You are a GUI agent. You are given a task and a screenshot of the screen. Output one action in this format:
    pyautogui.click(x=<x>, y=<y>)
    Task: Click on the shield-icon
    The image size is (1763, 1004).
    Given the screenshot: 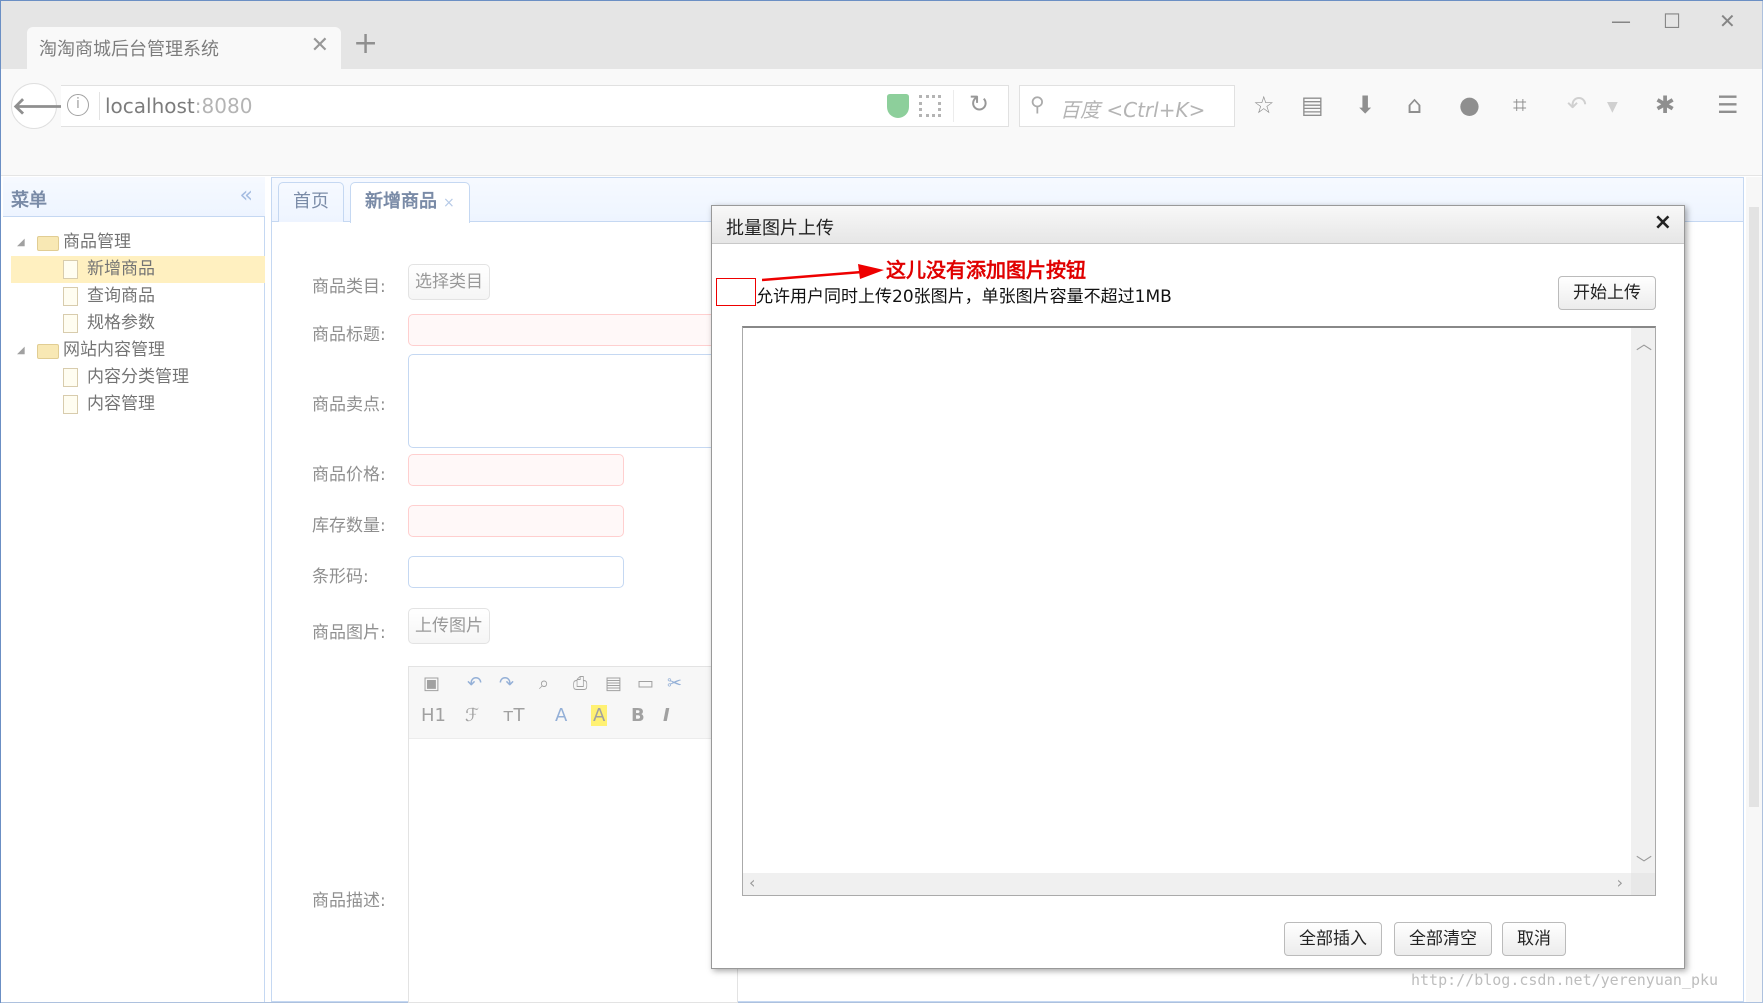 What is the action you would take?
    pyautogui.click(x=898, y=106)
    